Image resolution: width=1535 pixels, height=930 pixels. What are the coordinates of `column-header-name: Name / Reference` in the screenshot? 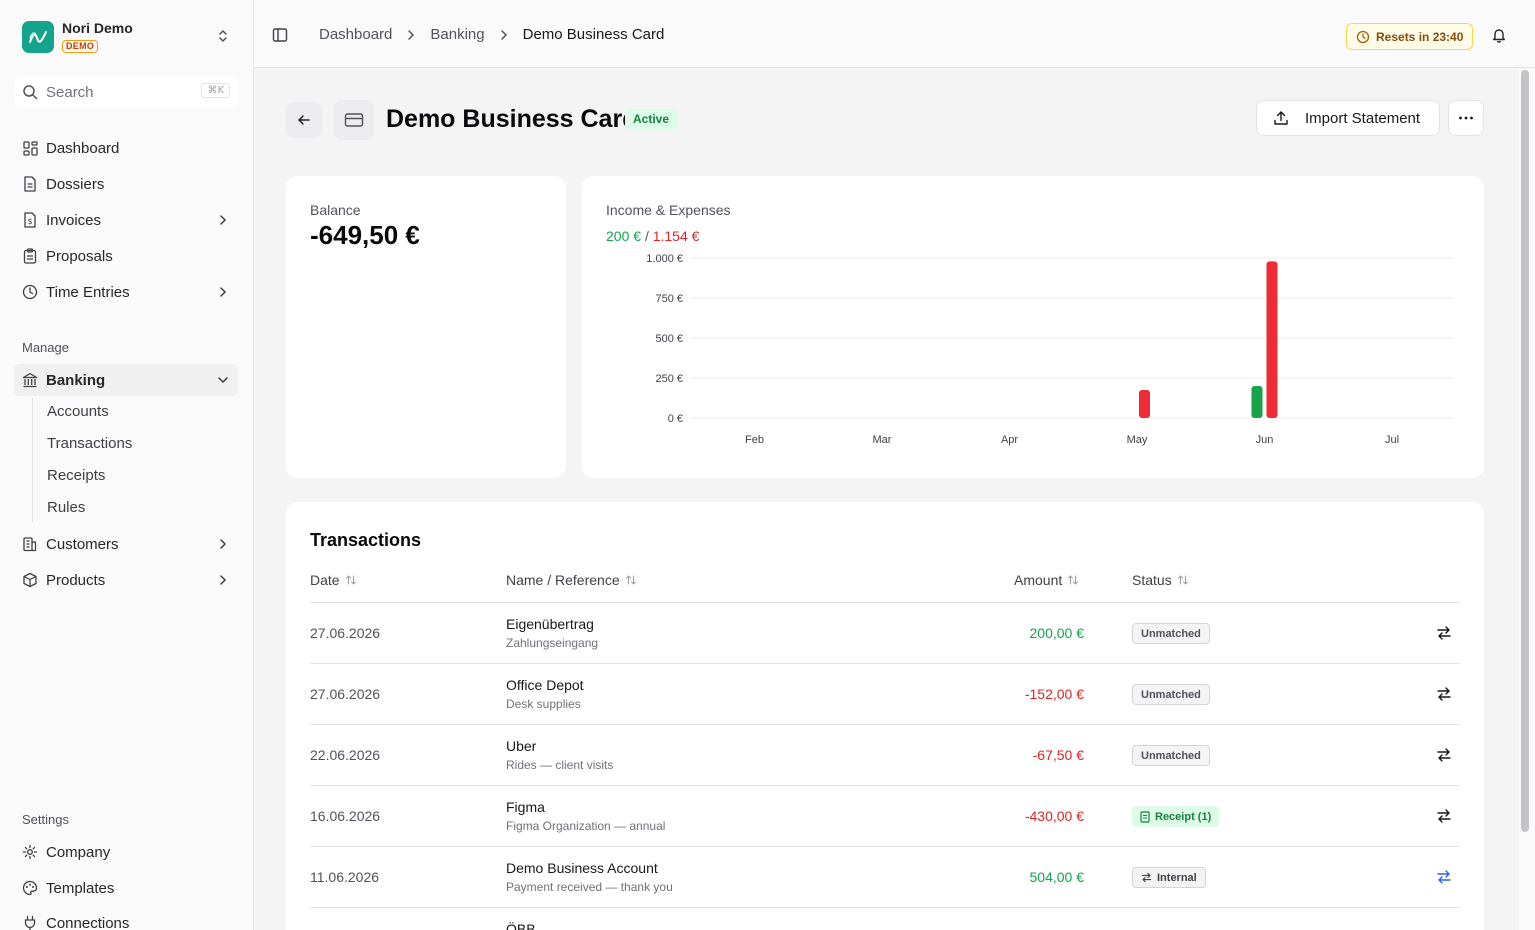 It's located at (571, 580).